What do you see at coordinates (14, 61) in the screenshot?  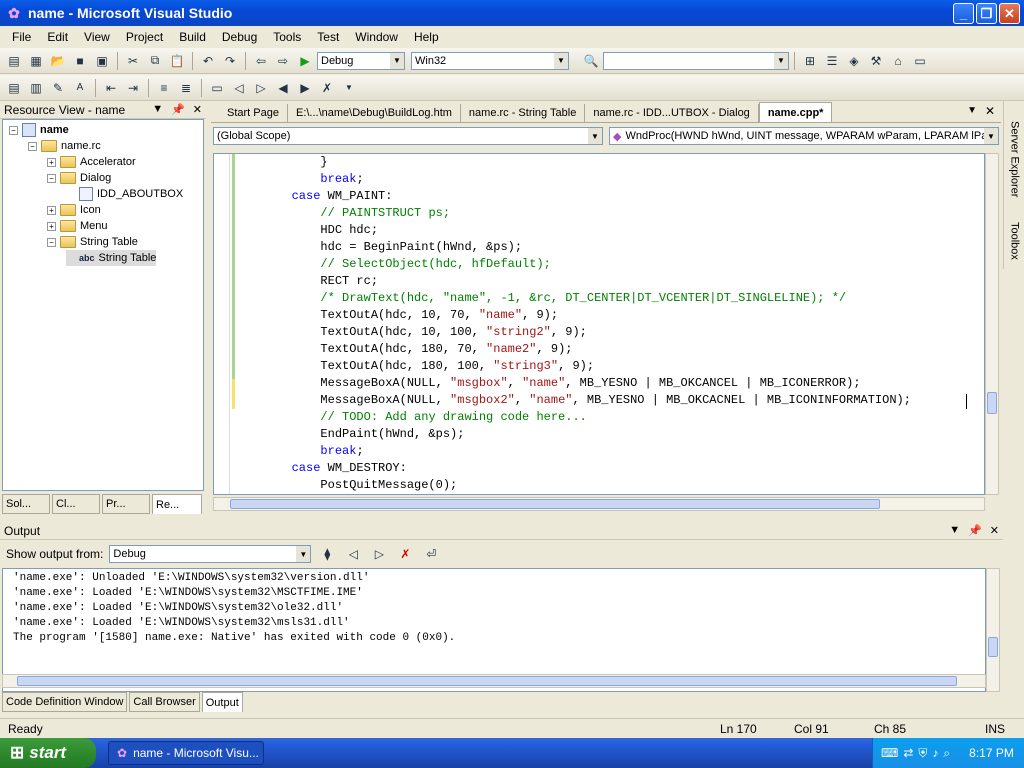 I see `new-project-icon: ▤` at bounding box center [14, 61].